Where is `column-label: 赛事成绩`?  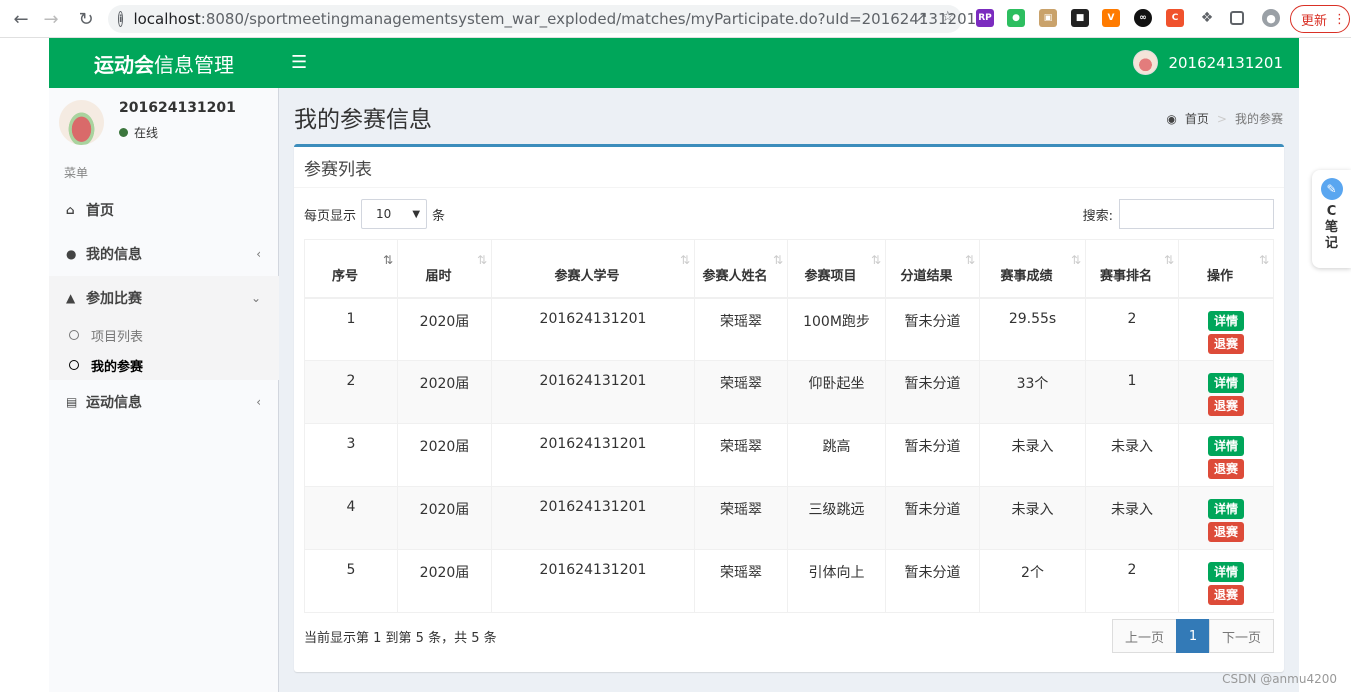
column-label: 赛事成绩 is located at coordinates (1026, 276).